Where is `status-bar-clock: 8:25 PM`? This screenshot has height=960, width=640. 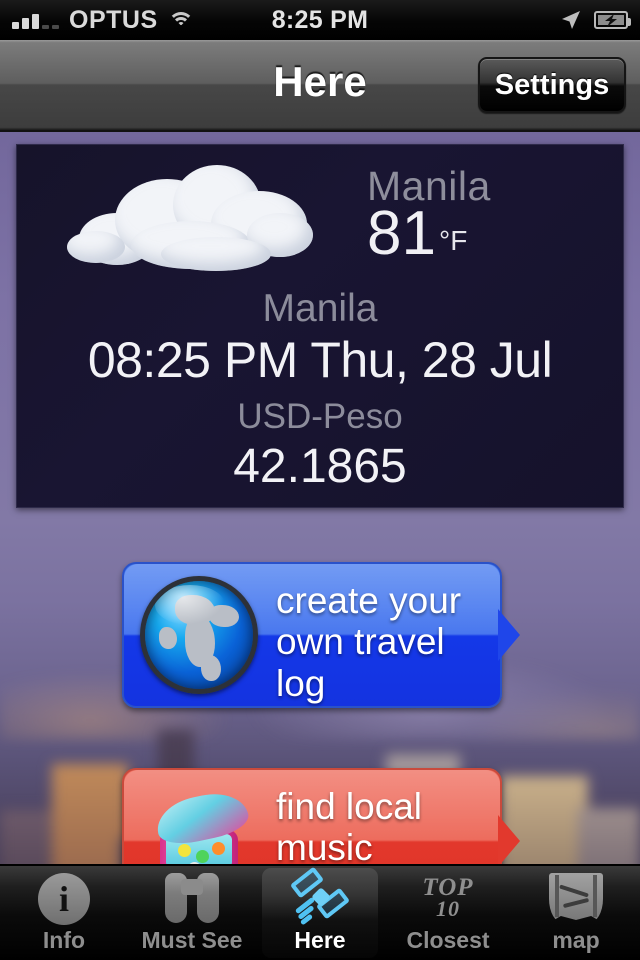 status-bar-clock: 8:25 PM is located at coordinates (320, 19).